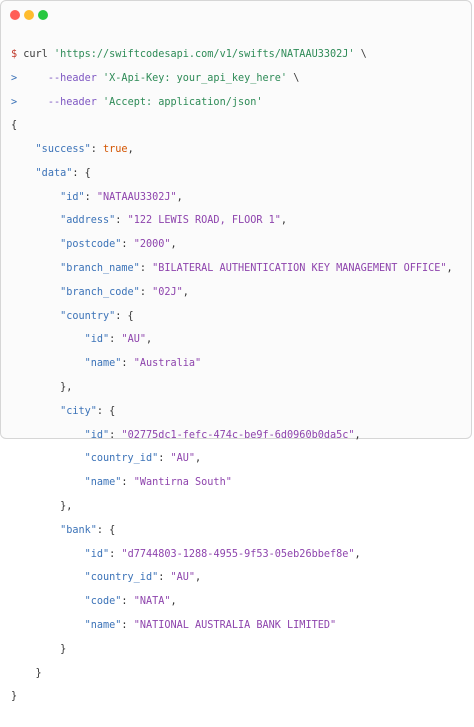  What do you see at coordinates (14, 126) in the screenshot?
I see `json-open: {` at bounding box center [14, 126].